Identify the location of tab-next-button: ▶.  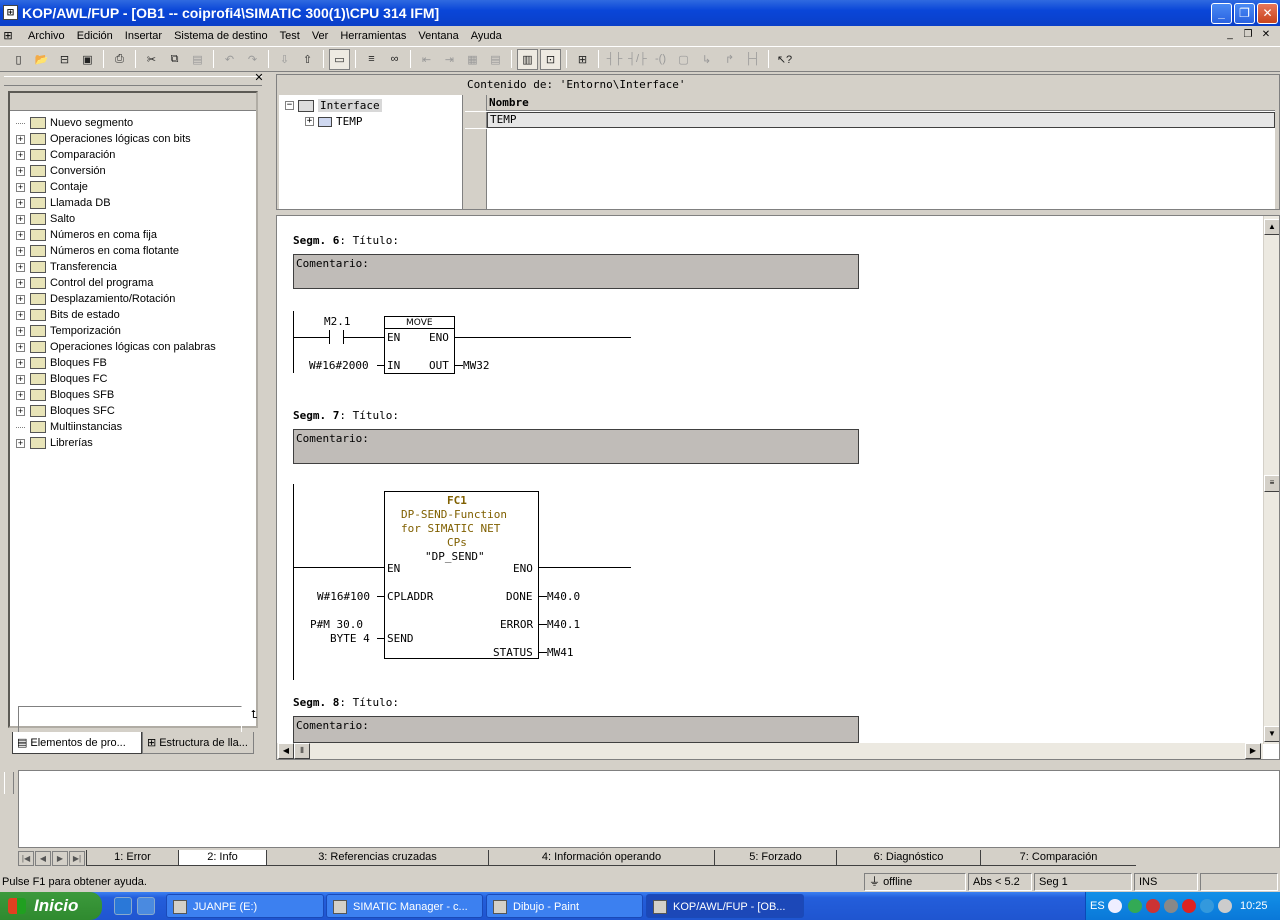
(60, 858).